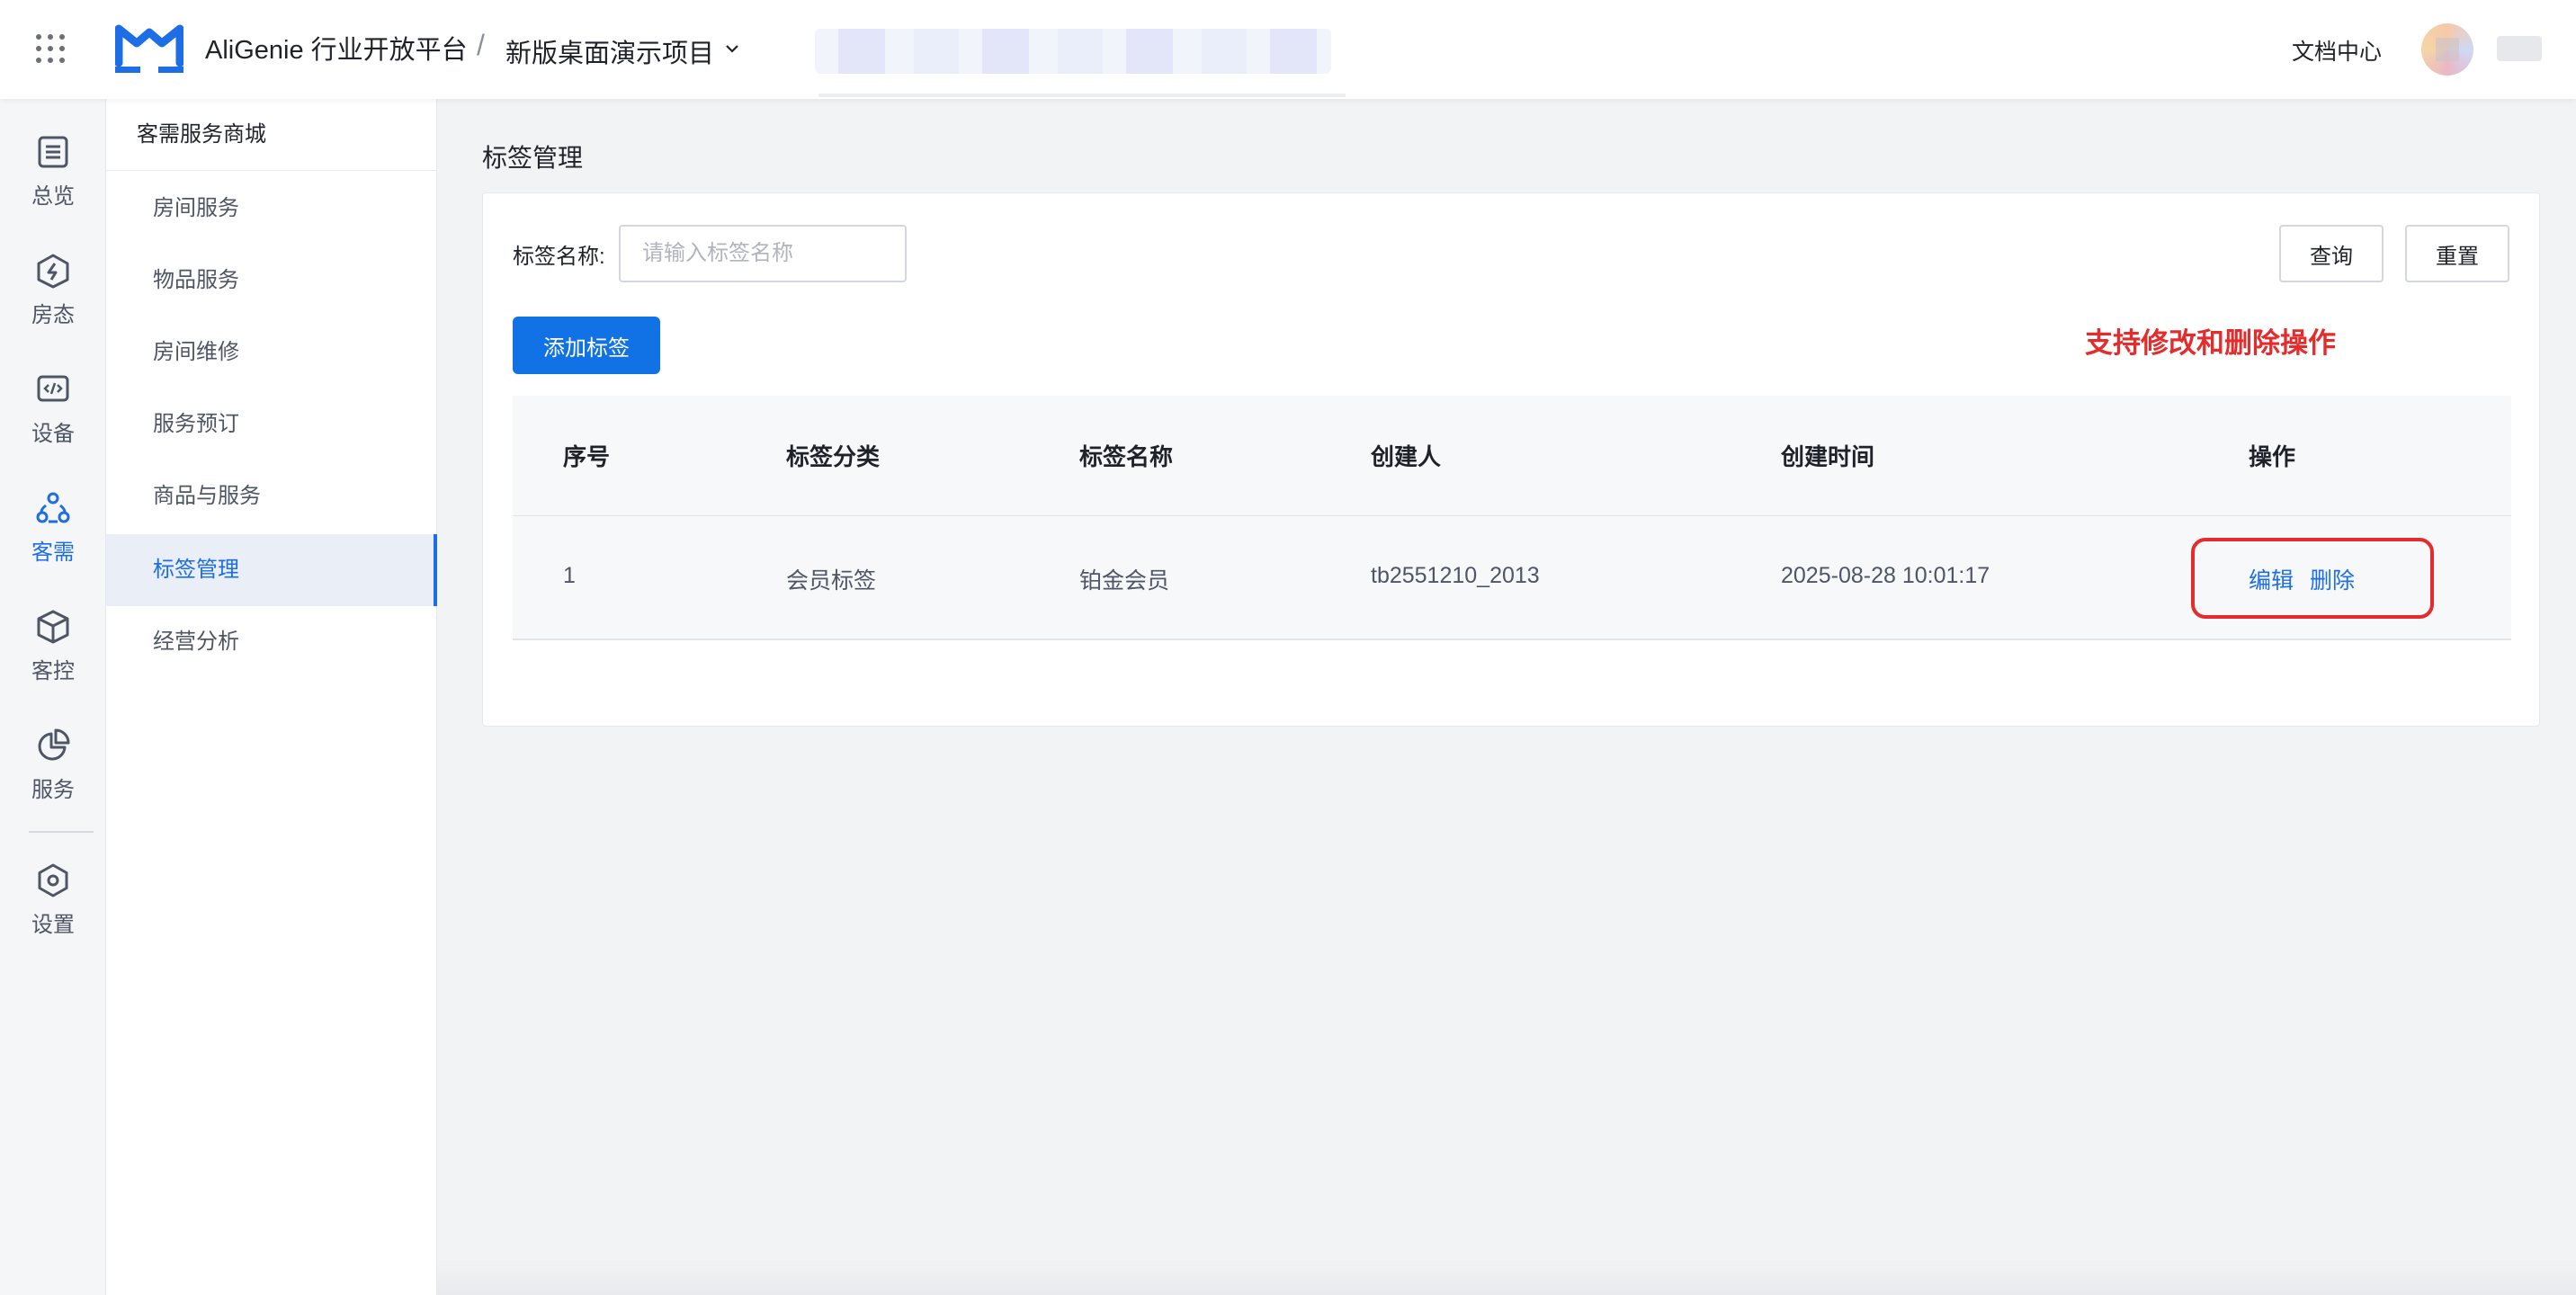  What do you see at coordinates (1073, 52) in the screenshot?
I see `redacted-area` at bounding box center [1073, 52].